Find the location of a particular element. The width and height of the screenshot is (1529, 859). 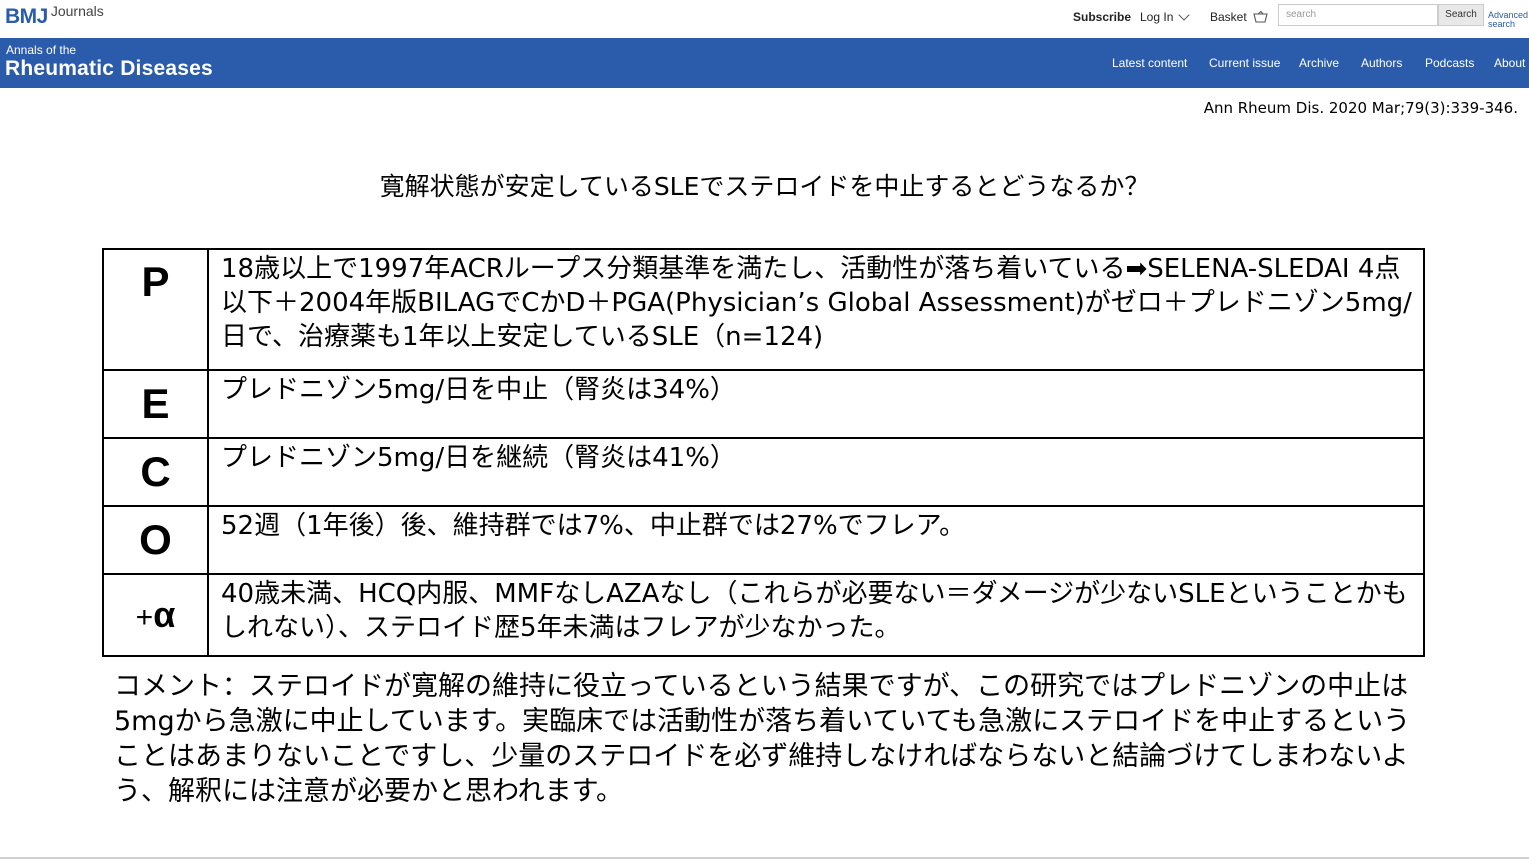

peco-key-alpha: +α is located at coordinates (155, 615).